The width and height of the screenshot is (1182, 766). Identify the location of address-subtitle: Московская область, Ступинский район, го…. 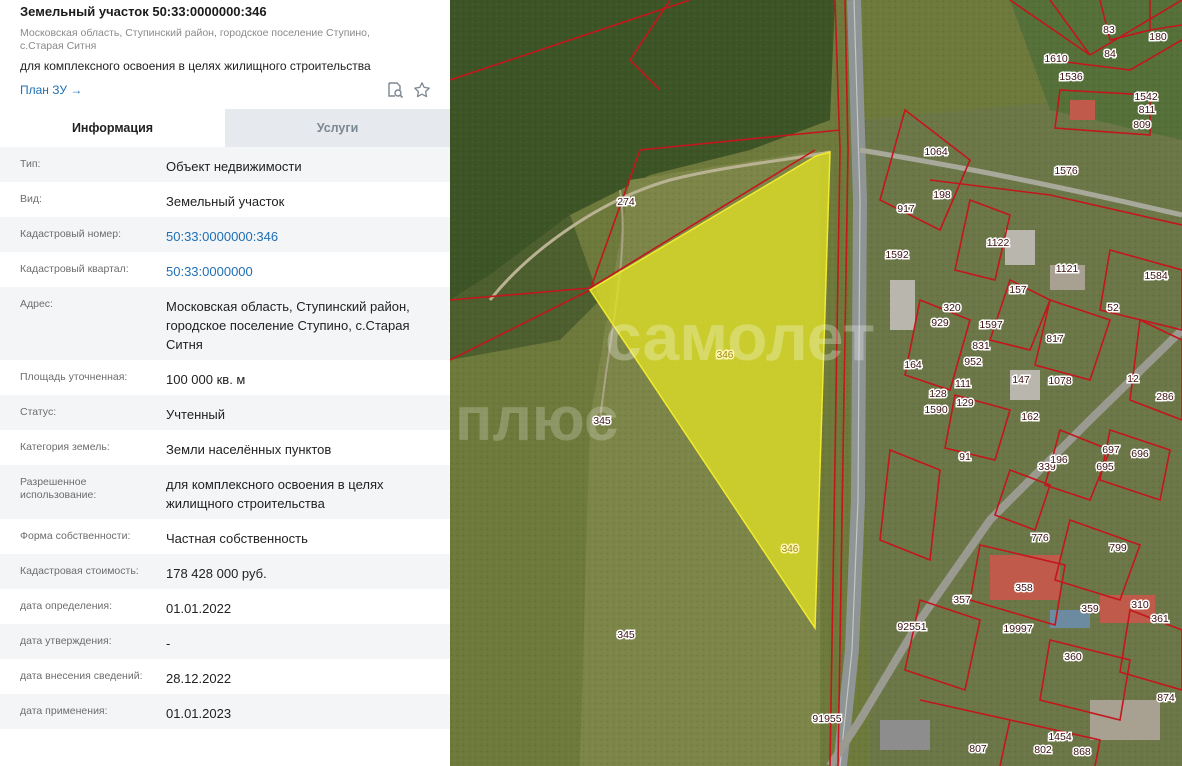
(215, 39).